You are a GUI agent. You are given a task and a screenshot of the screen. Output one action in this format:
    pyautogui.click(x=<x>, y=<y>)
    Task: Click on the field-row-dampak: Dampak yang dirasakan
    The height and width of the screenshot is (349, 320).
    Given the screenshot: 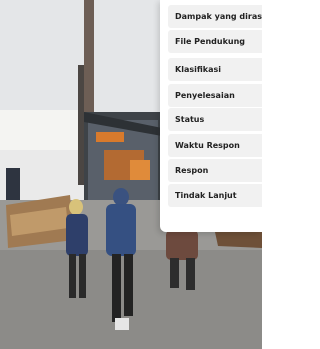 What is the action you would take?
    pyautogui.click(x=215, y=16)
    